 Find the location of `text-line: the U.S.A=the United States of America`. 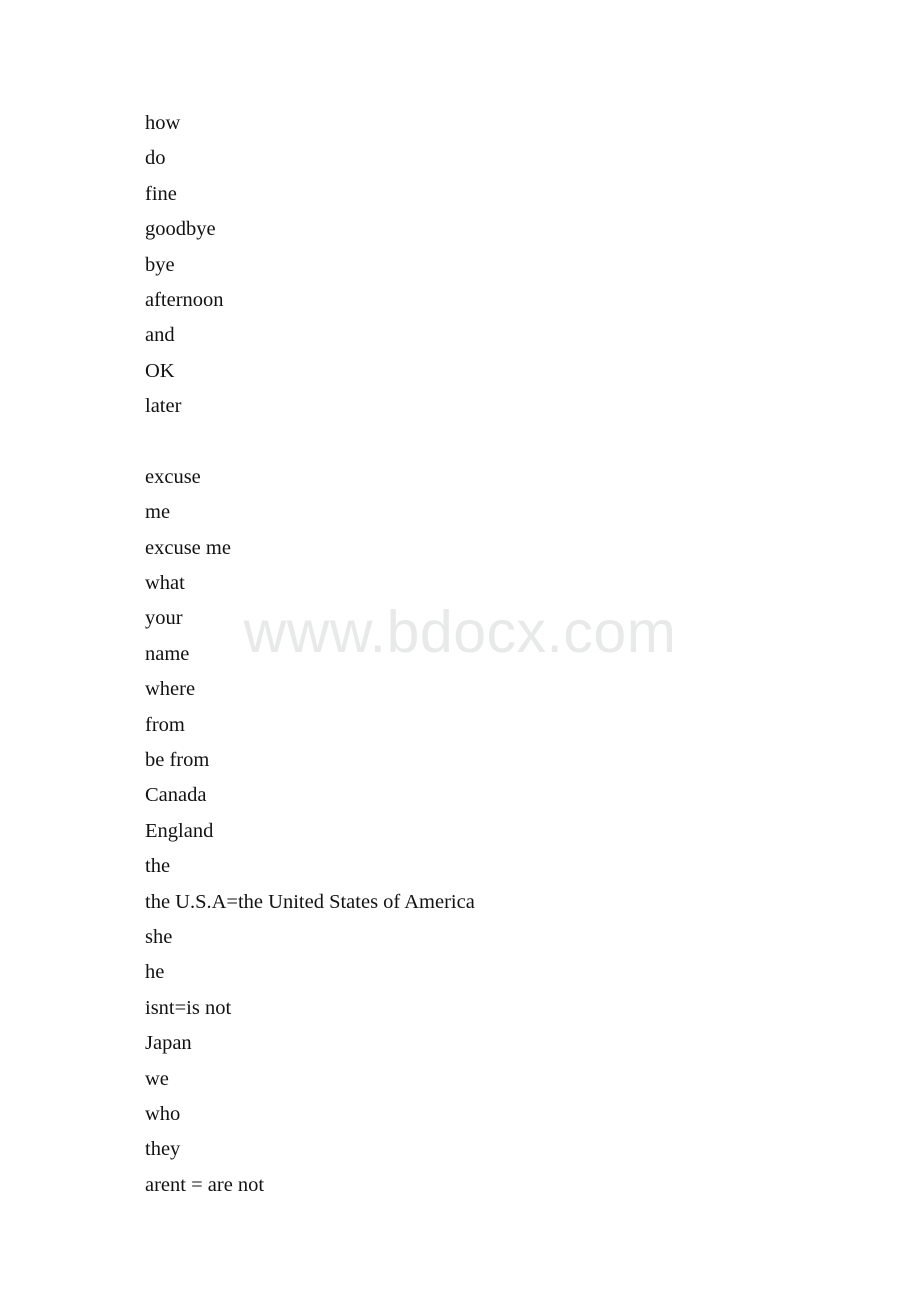

text-line: the U.S.A=the United States of America is located at coordinates (310, 901).